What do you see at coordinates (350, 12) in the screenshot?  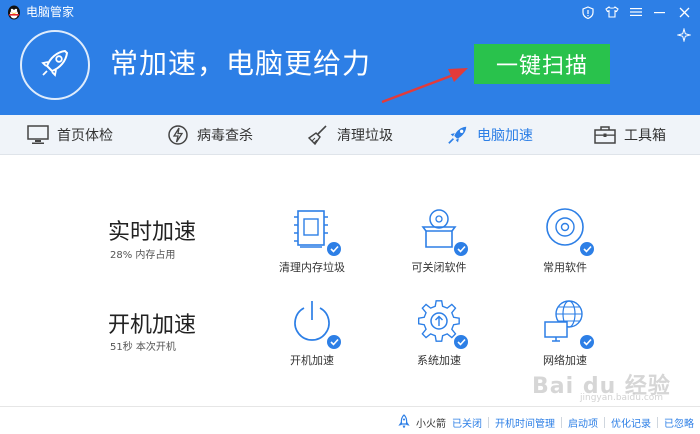 I see `title-bar: 电脑管家` at bounding box center [350, 12].